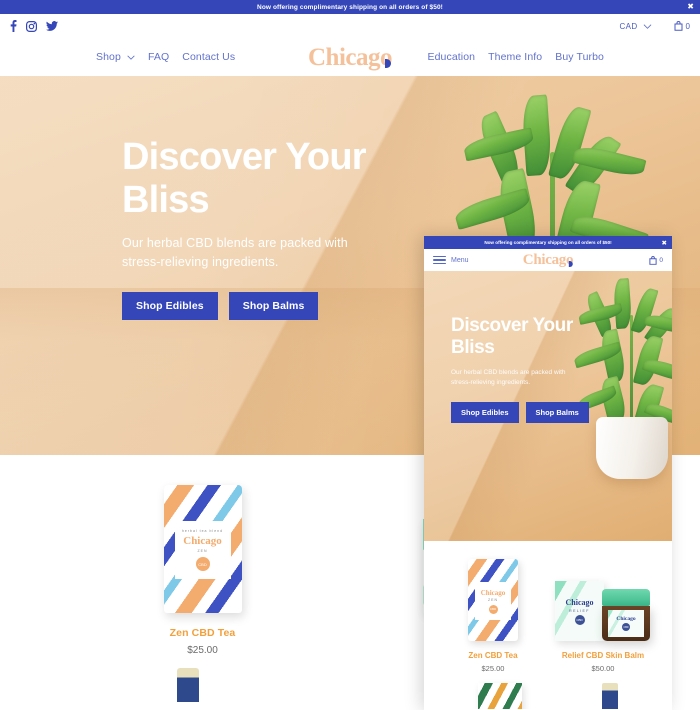  I want to click on logo-accent-letter: o, so click(386, 57).